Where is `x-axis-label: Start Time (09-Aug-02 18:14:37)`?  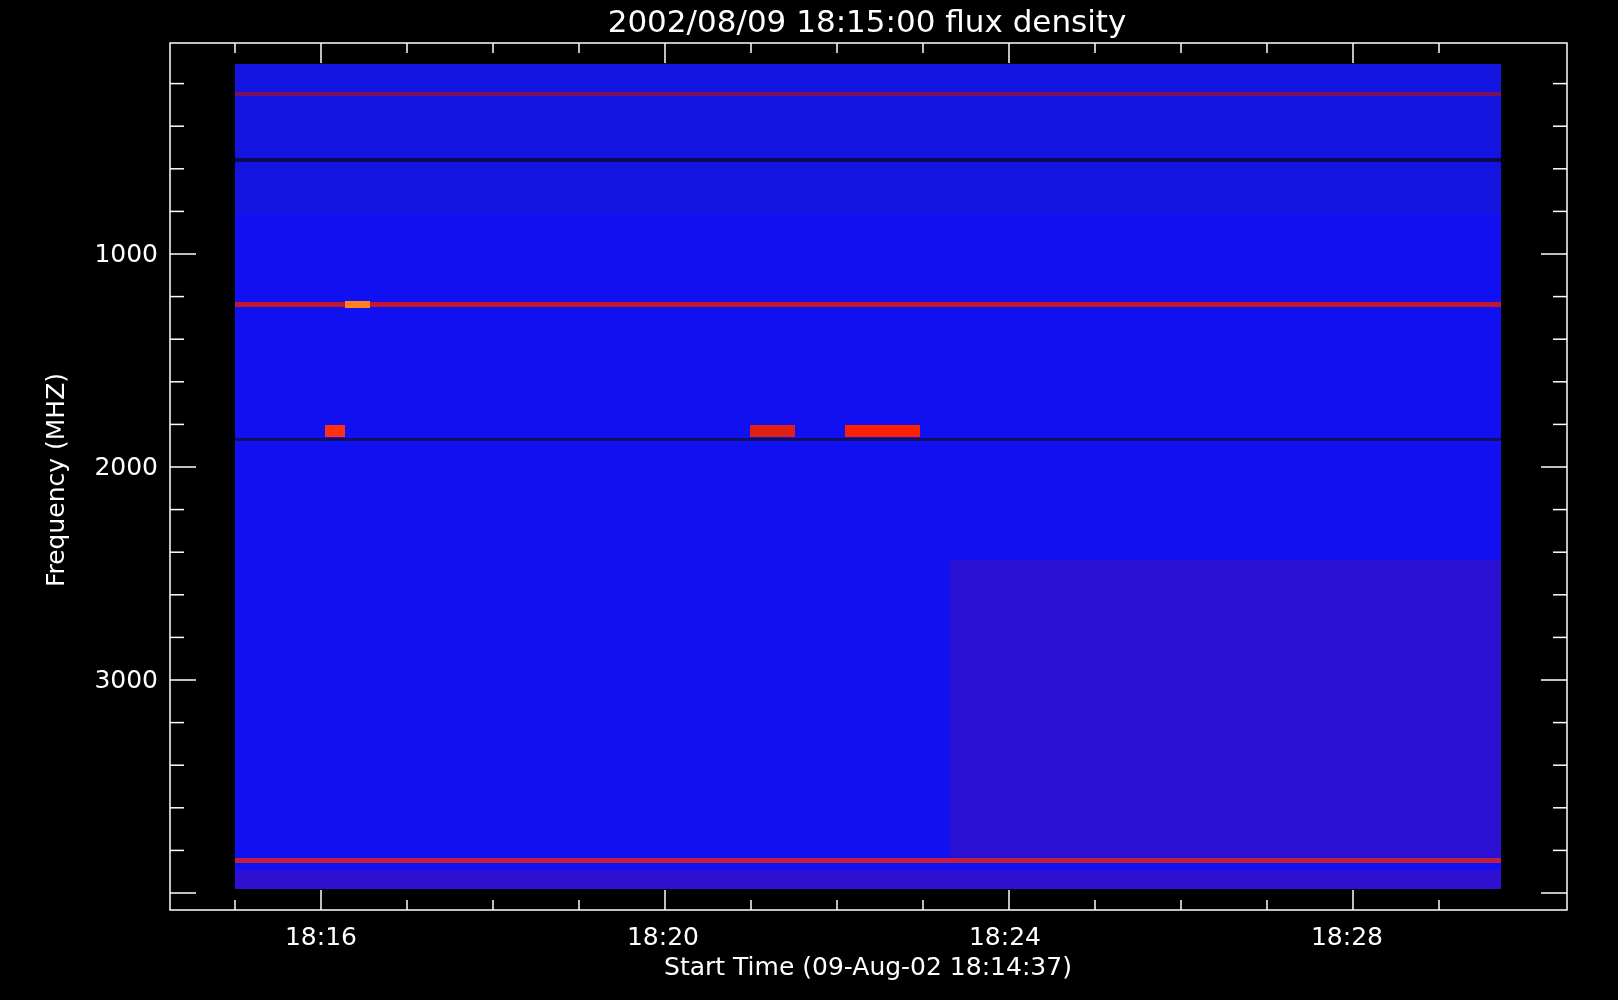 x-axis-label: Start Time (09-Aug-02 18:14:37) is located at coordinates (868, 966).